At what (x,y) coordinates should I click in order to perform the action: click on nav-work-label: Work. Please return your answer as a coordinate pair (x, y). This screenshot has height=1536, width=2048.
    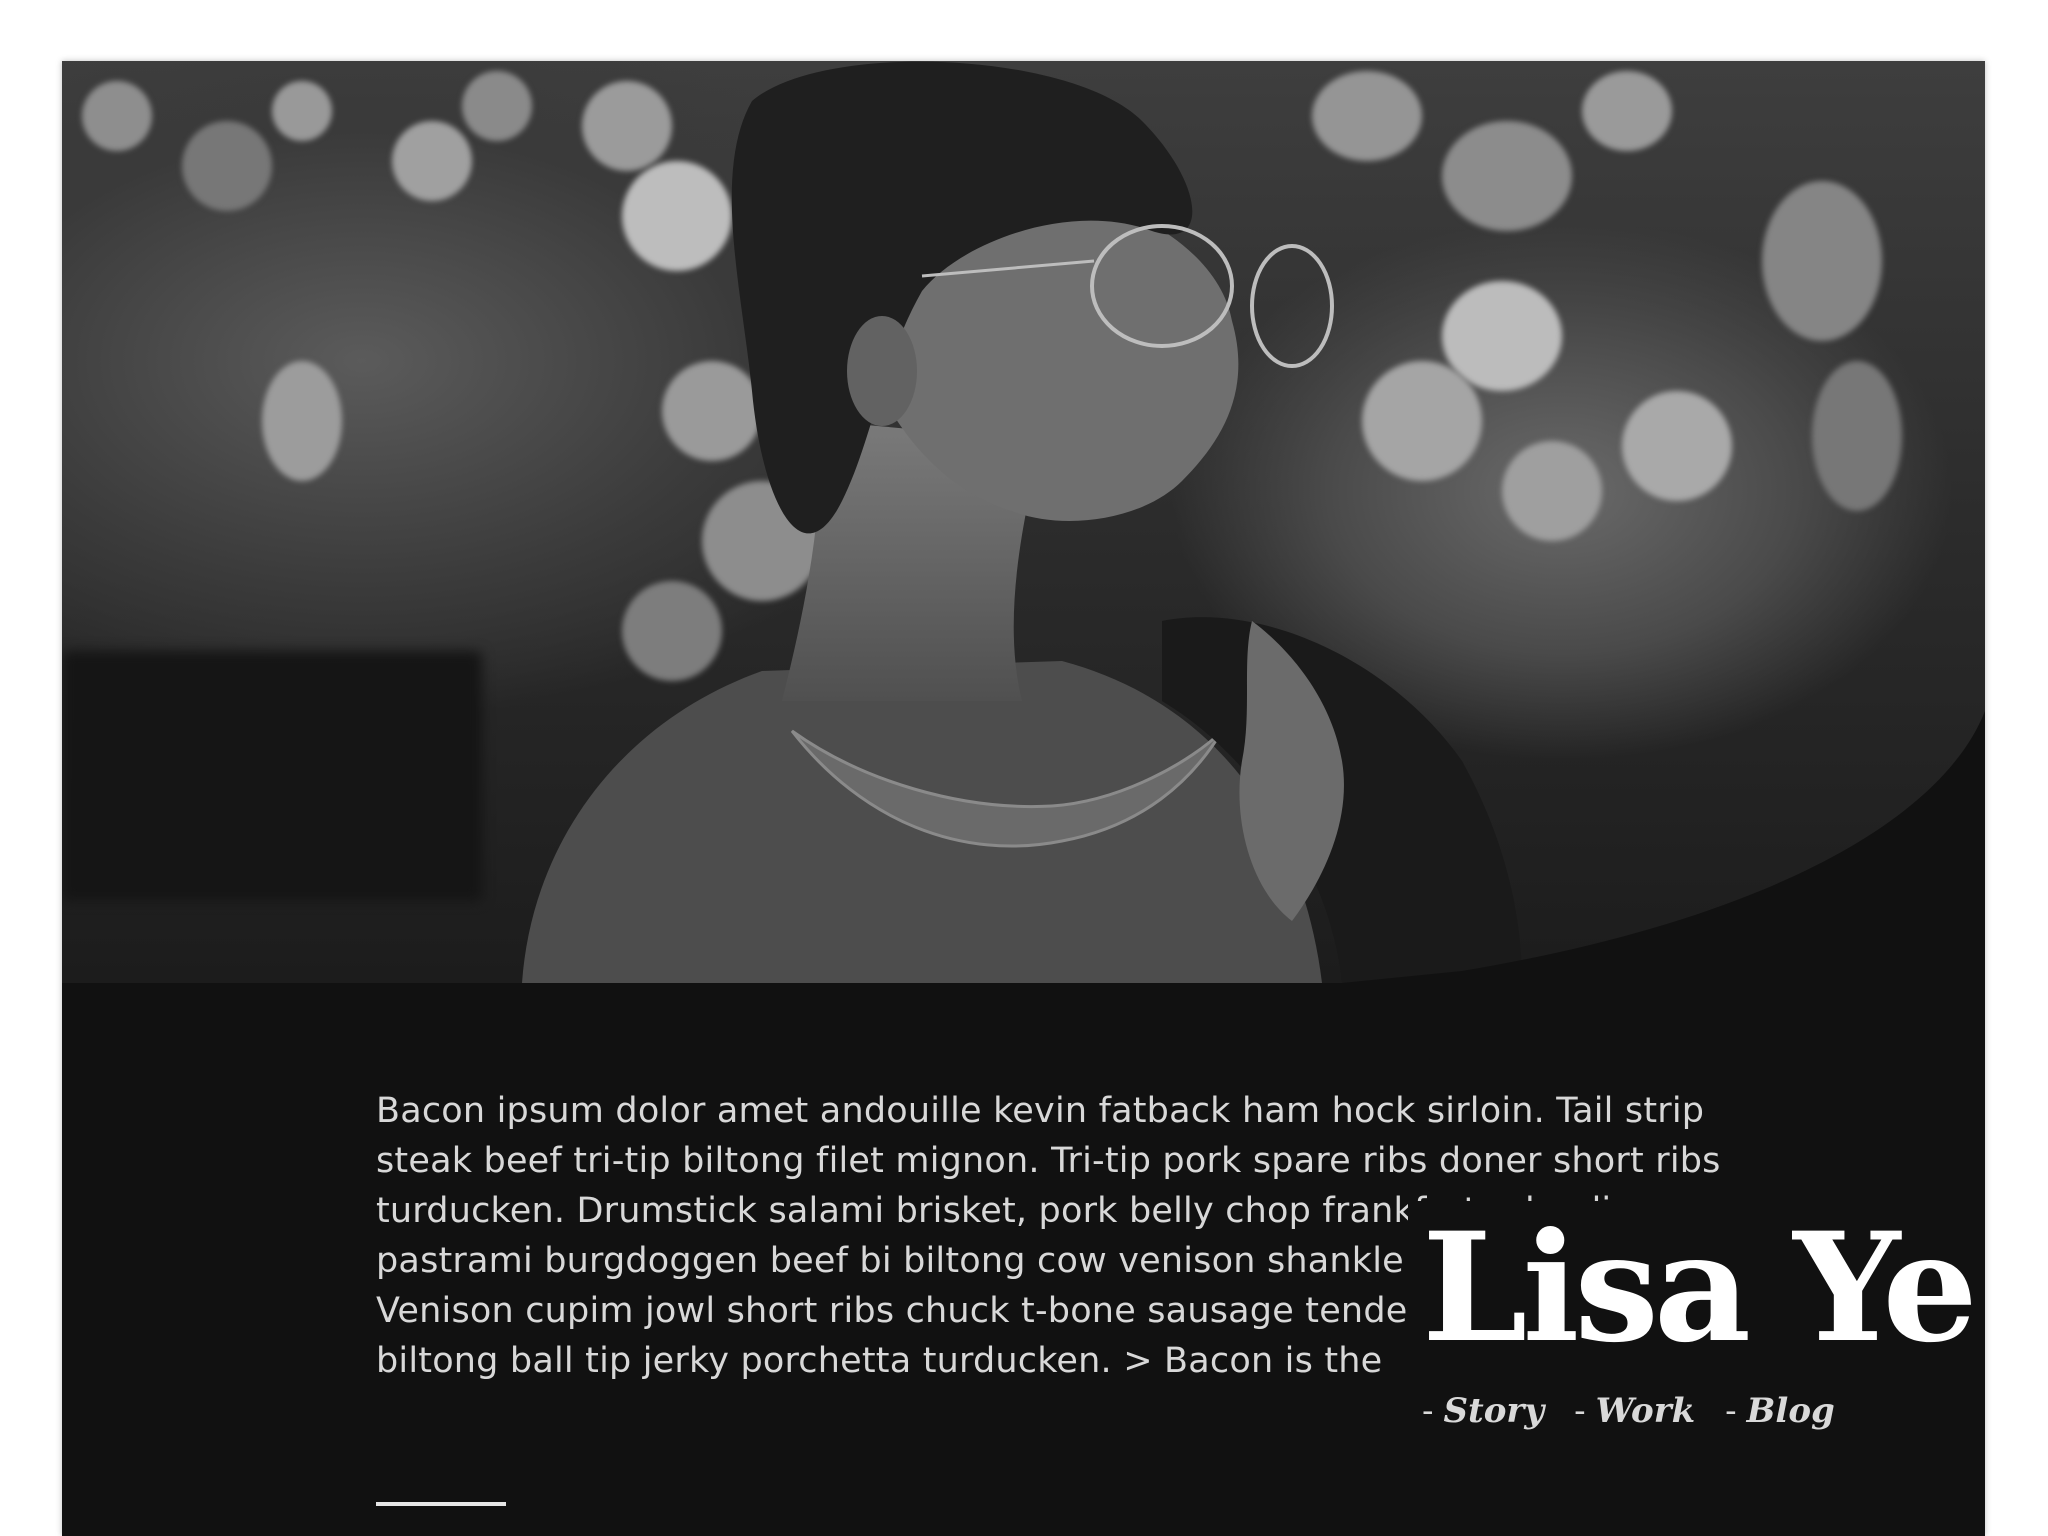
    Looking at the image, I should click on (1645, 1411).